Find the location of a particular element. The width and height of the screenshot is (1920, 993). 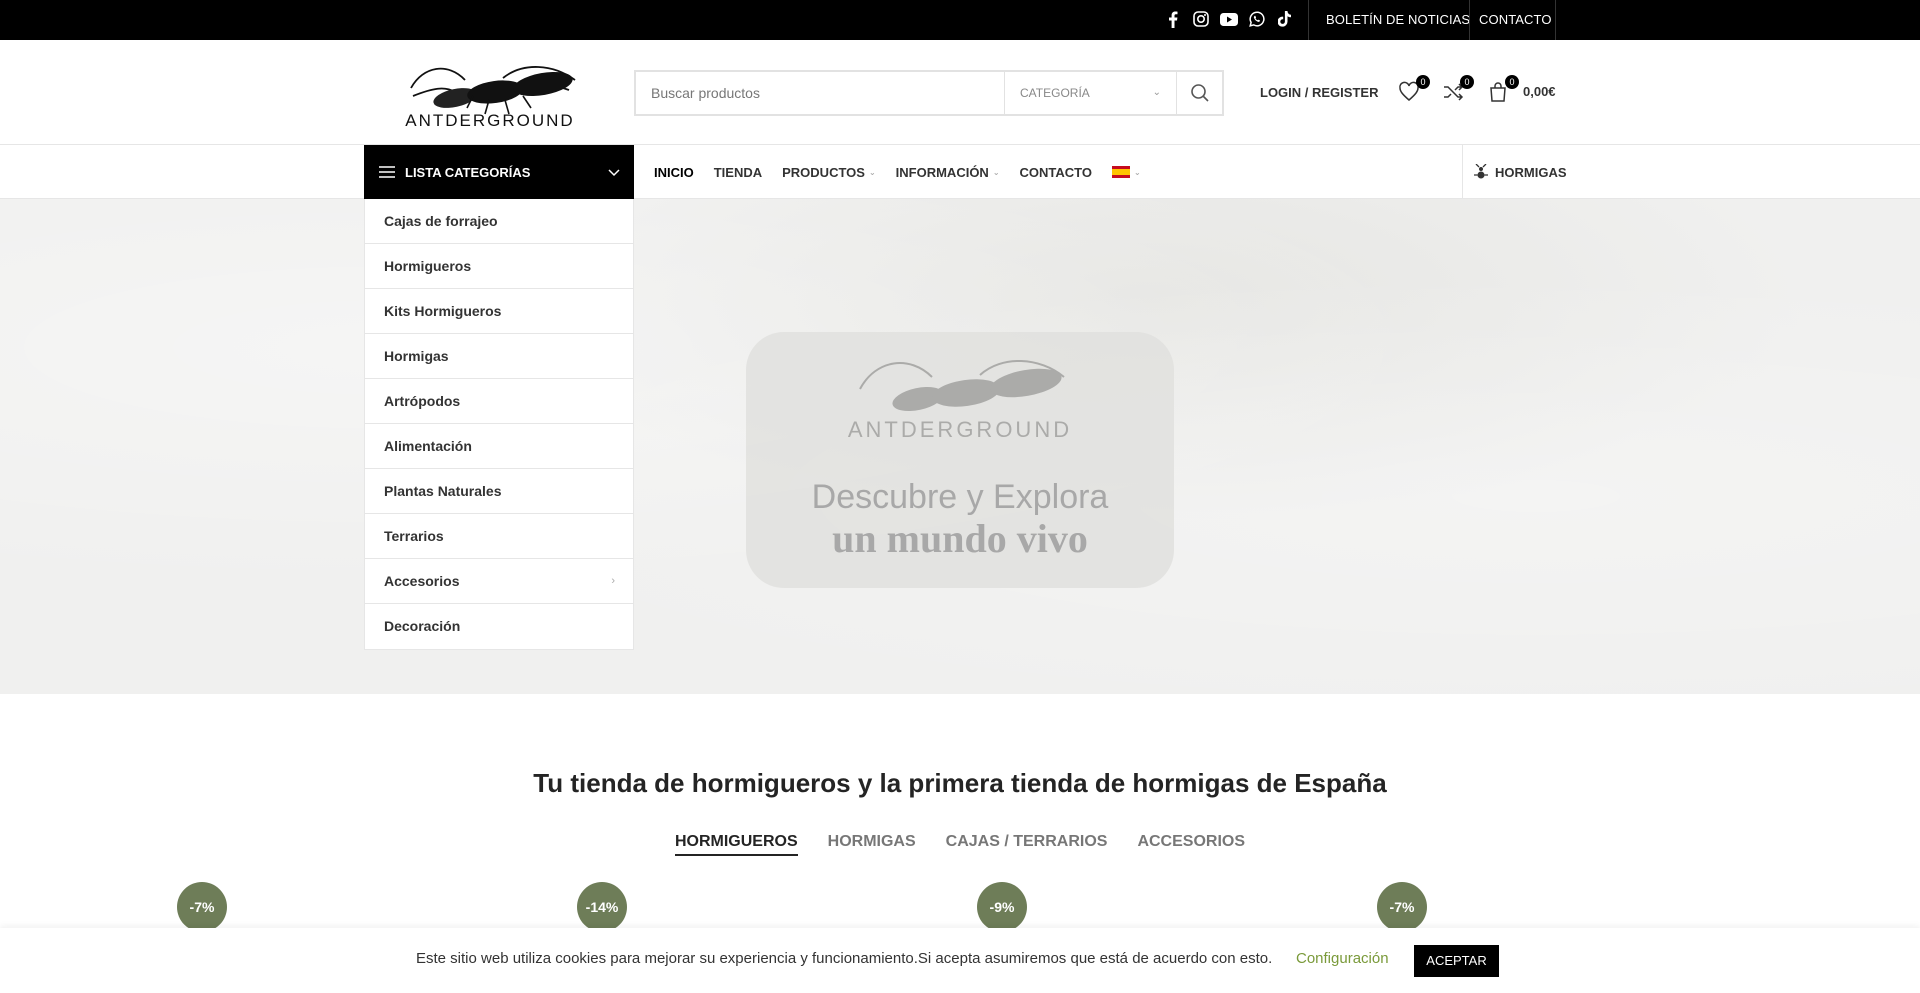

nav-item-label: INICIO is located at coordinates (674, 172).